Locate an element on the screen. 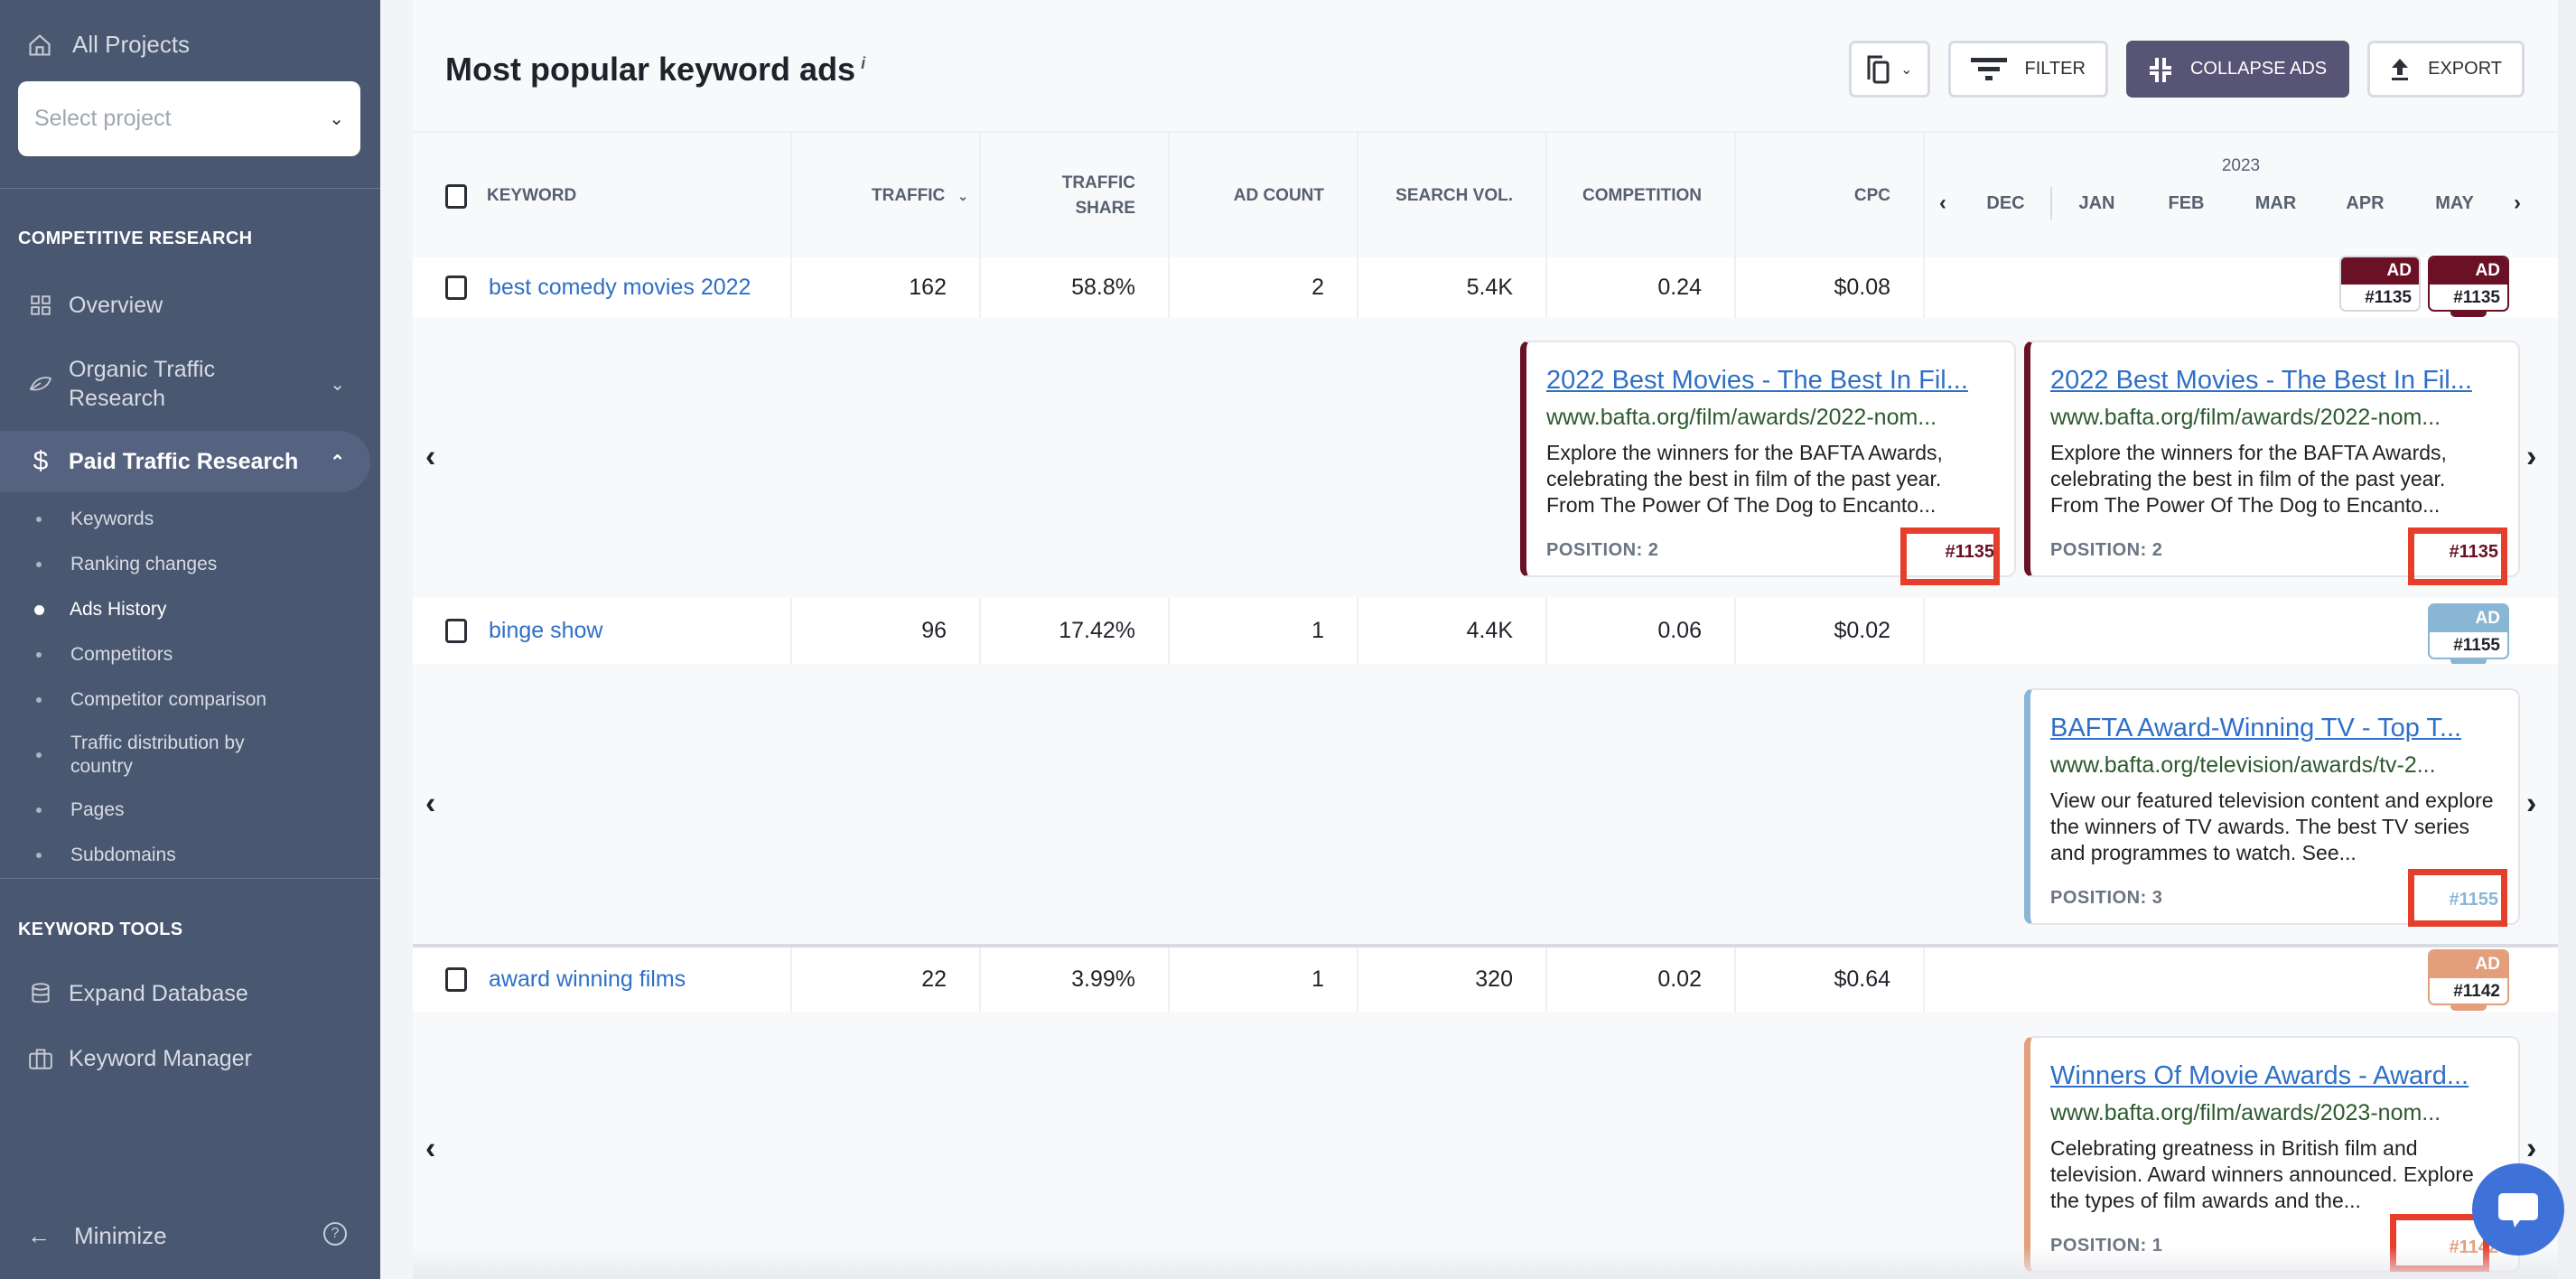 This screenshot has width=2576, height=1279. sidebar-item-paid-traffic: $ Paid Traffic Research ⌃ is located at coordinates (185, 461).